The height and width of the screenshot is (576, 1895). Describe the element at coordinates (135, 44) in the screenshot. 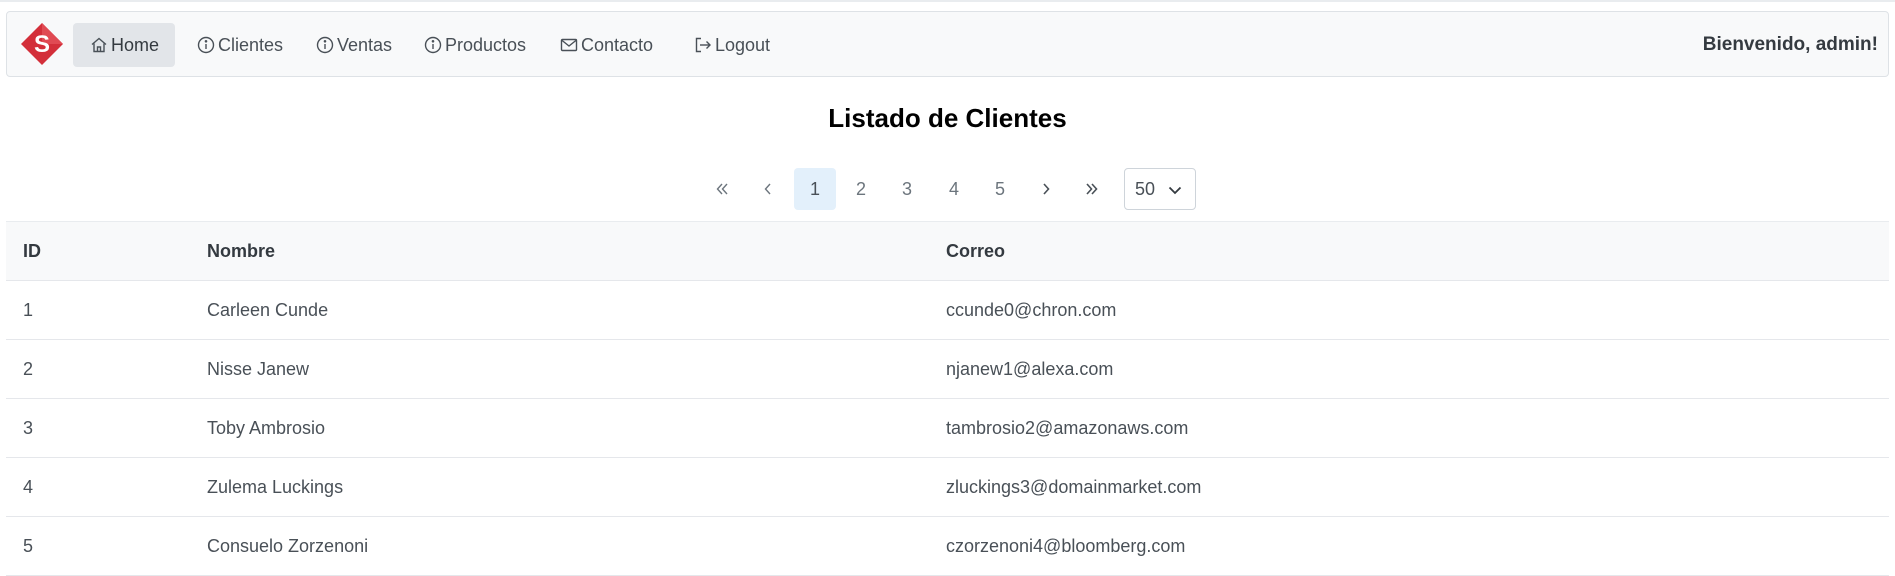

I see `nav-home-label: Home` at that location.